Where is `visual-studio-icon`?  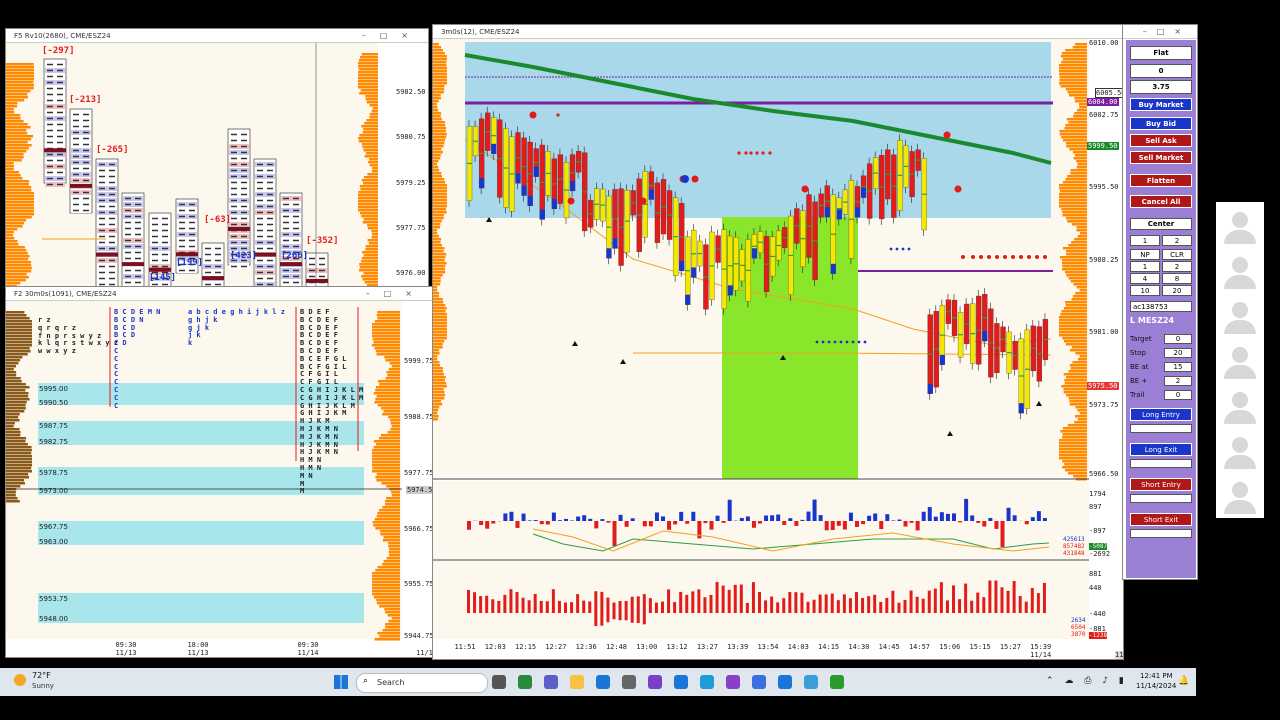
visual-studio-icon is located at coordinates (733, 682).